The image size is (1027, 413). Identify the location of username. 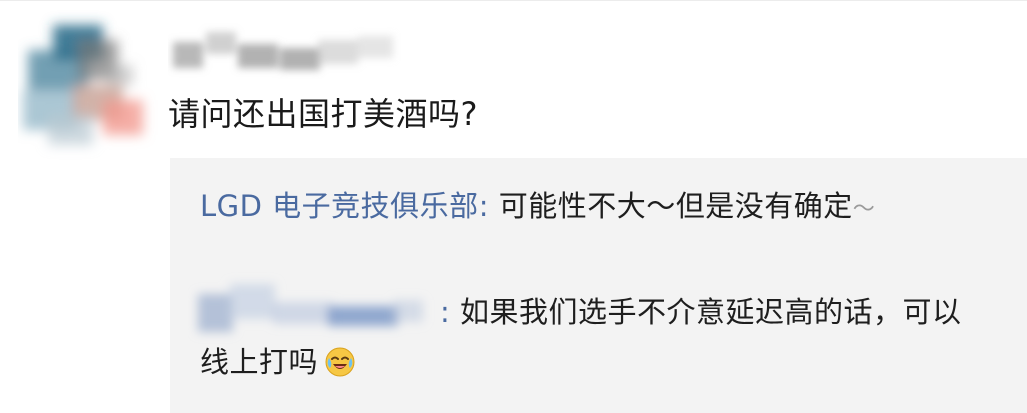
(288, 52).